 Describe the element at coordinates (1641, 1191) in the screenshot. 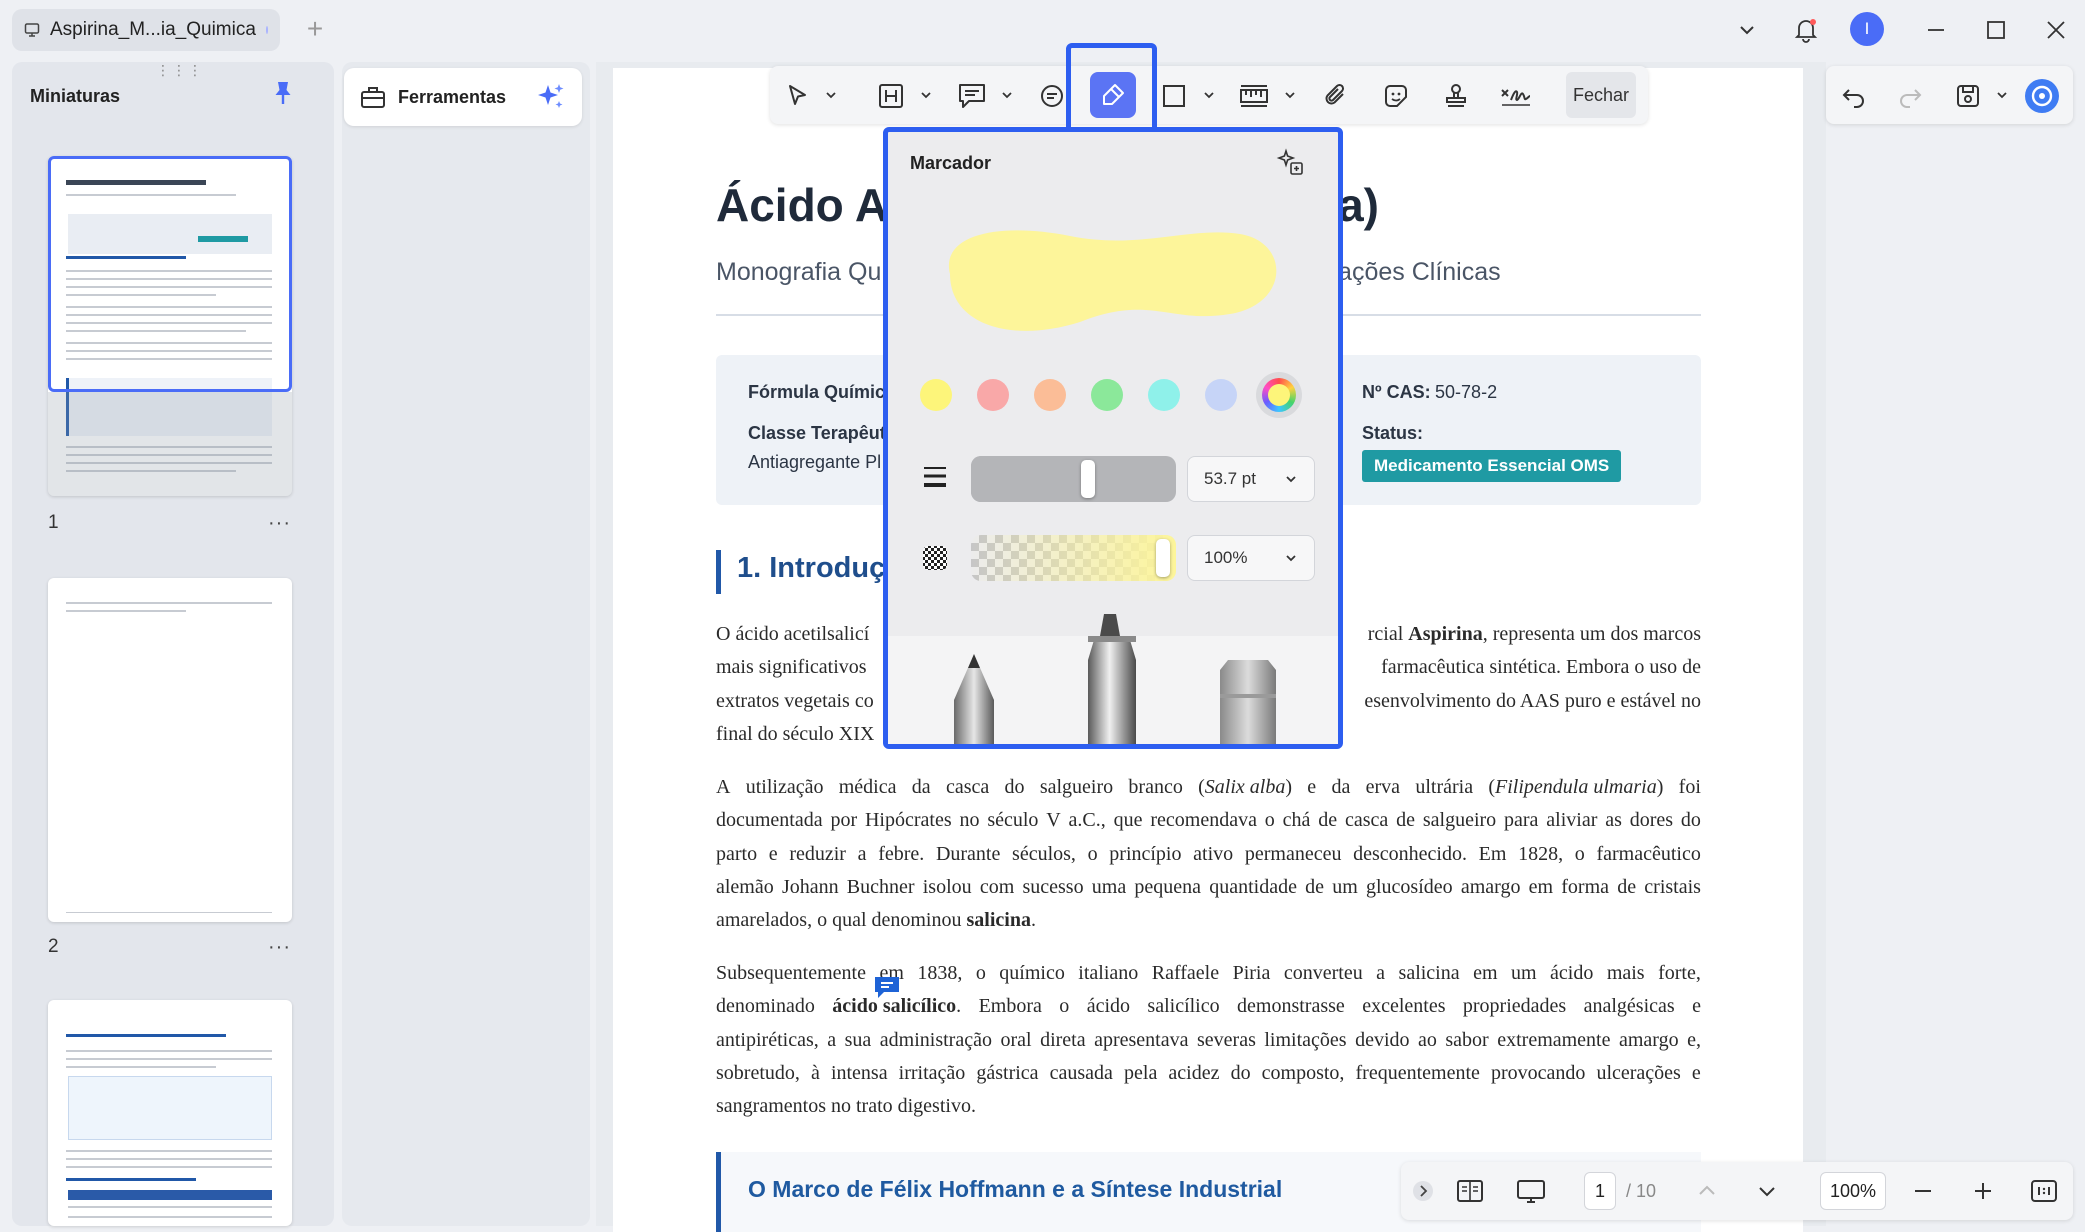

I see `total-pages: / 10` at that location.